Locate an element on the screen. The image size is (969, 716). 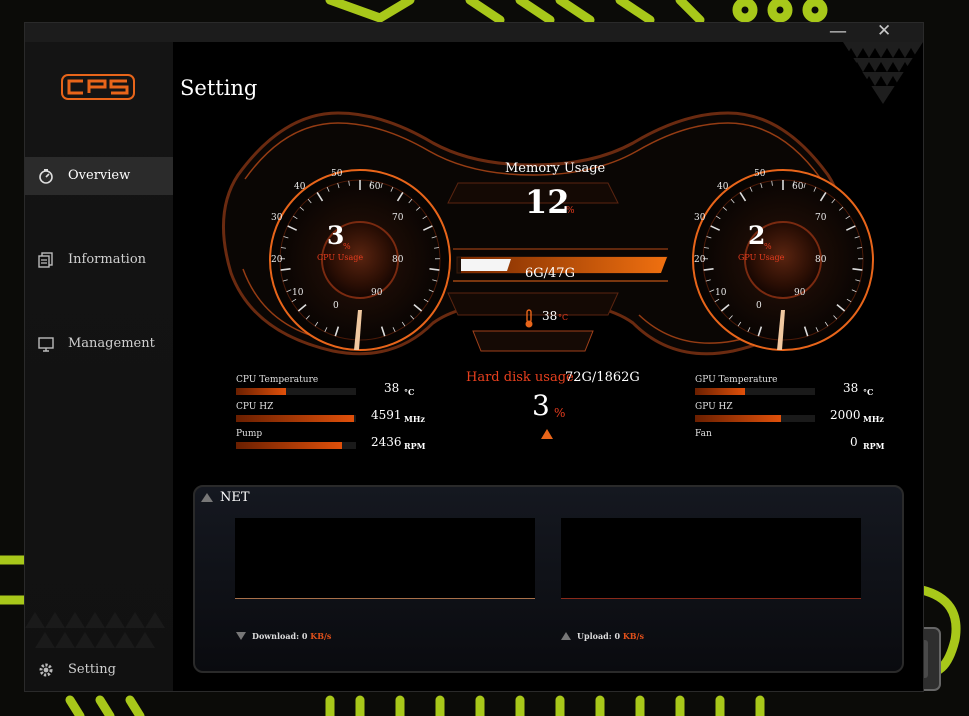
fan-unit: RPM is located at coordinates (874, 446).